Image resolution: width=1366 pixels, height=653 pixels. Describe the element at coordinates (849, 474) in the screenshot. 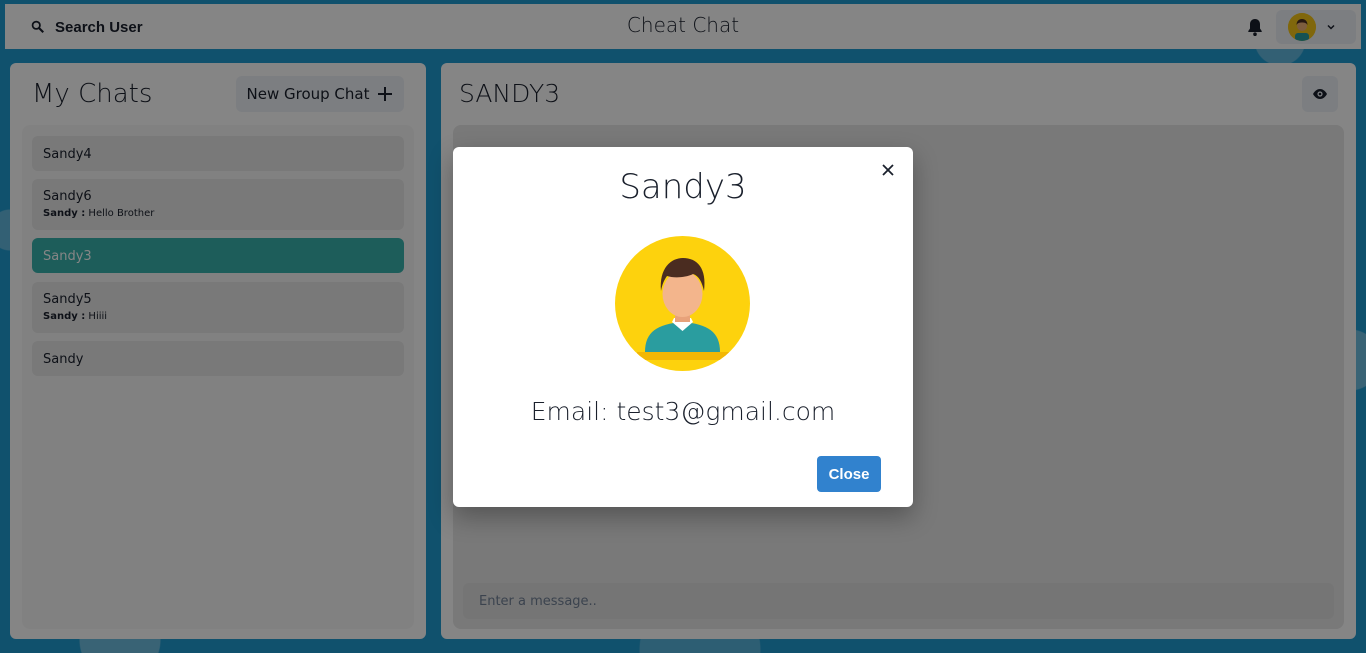

I see `close-button: Close` at that location.